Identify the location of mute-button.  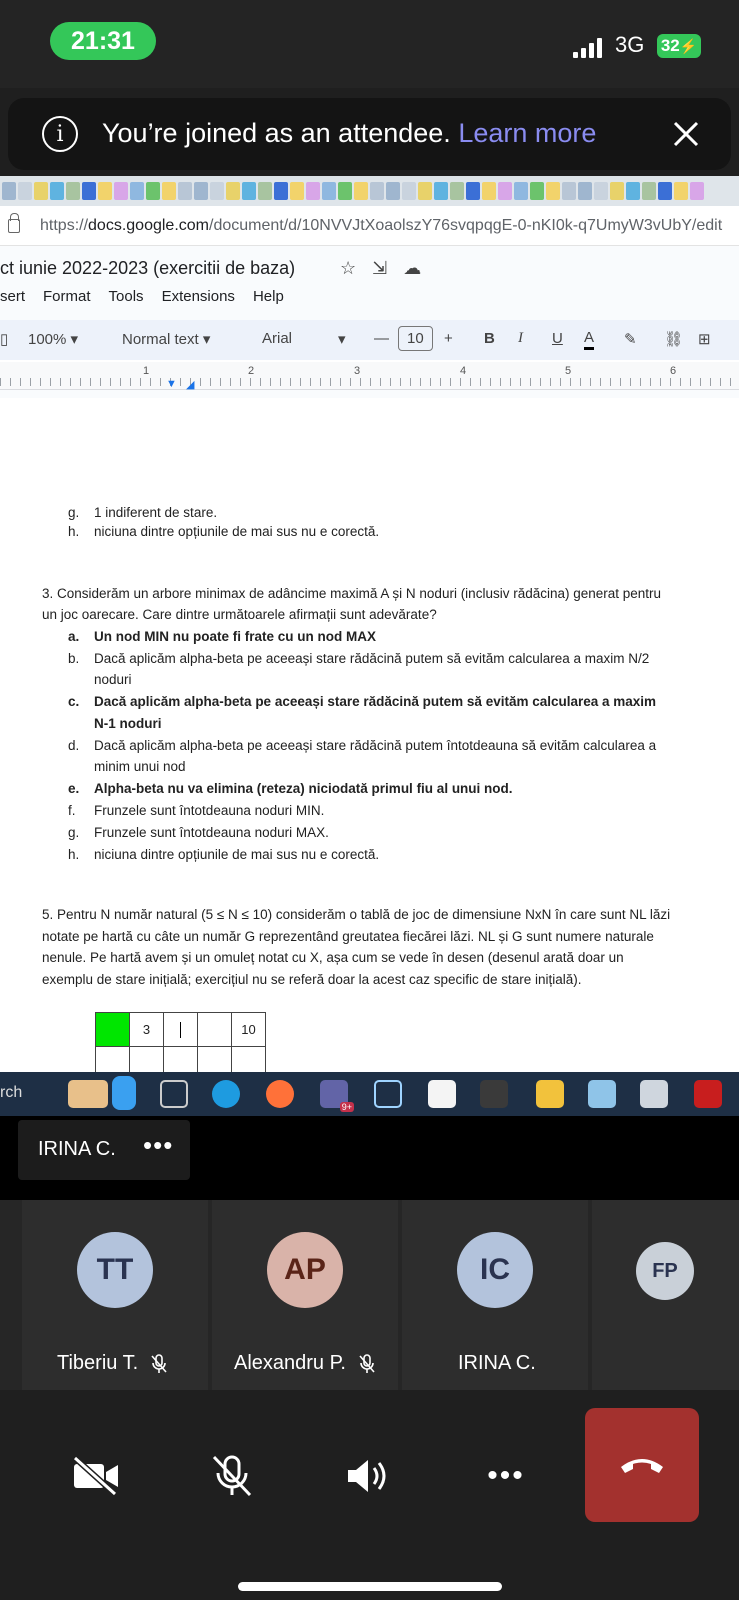
(232, 1476).